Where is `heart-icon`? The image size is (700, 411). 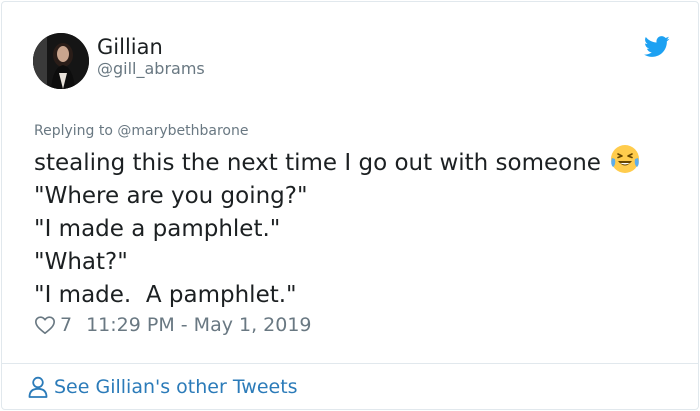
heart-icon is located at coordinates (45, 325).